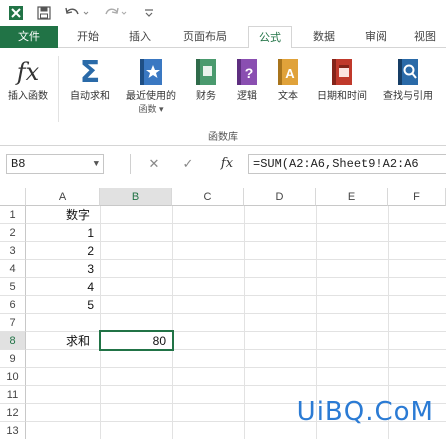  What do you see at coordinates (288, 96) in the screenshot?
I see `text-label: 文本` at bounding box center [288, 96].